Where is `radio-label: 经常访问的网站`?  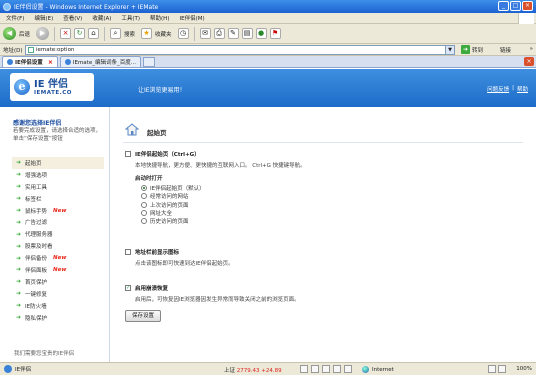
radio-label: 经常访问的网站 is located at coordinates (169, 196).